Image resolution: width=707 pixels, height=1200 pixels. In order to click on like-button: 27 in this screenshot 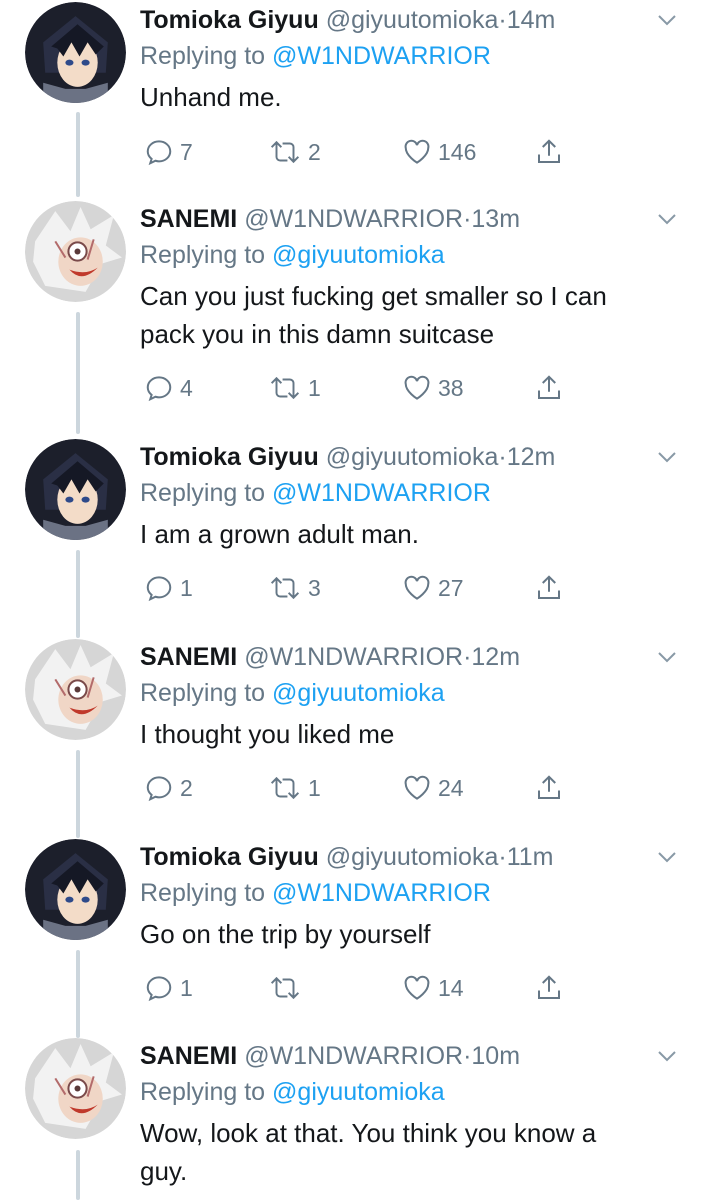, I will do `click(433, 588)`.